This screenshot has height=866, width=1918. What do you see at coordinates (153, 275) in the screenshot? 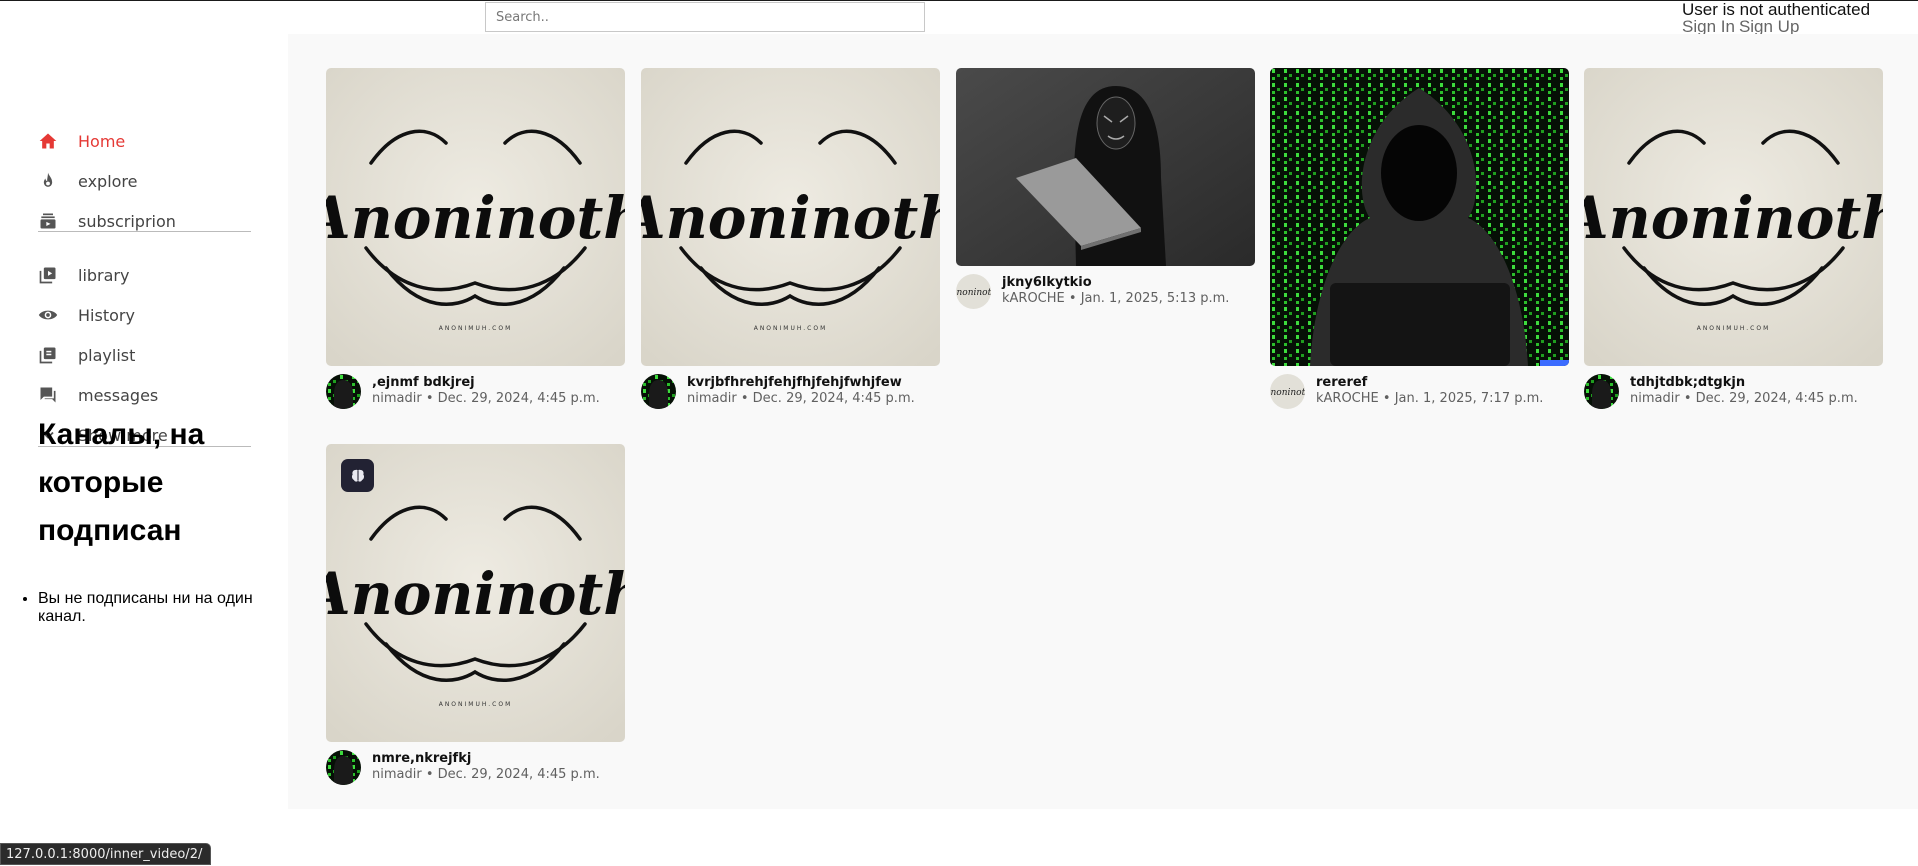
I see `sidebar-item-library: library` at bounding box center [153, 275].